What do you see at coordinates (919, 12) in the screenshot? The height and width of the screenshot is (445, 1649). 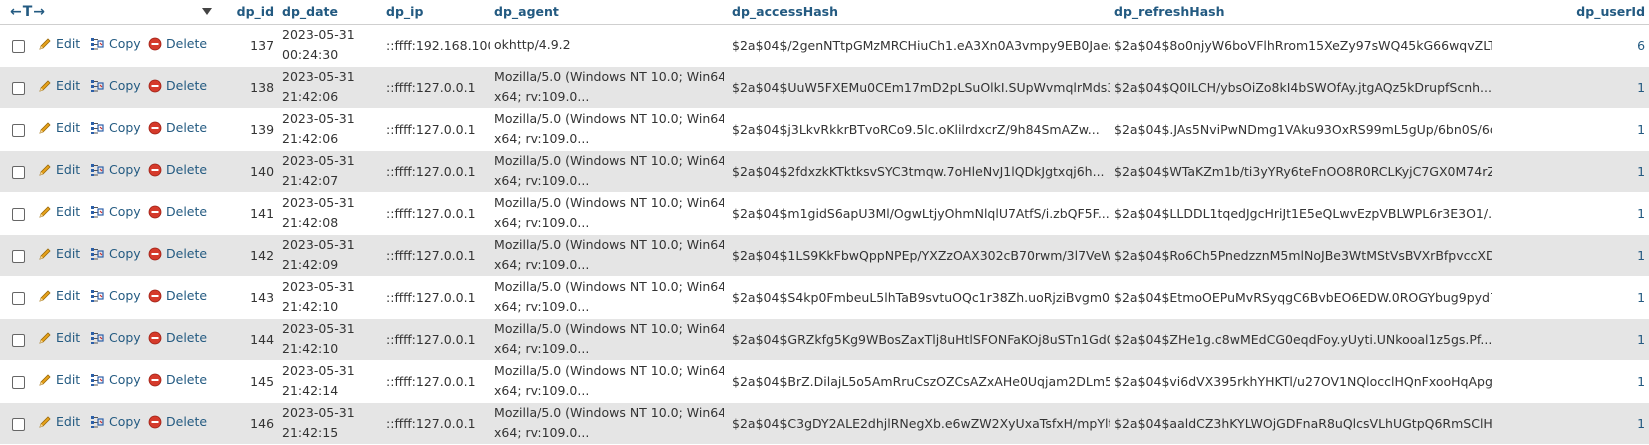 I see `column-header-dp-accesshash: dp_accessHash` at bounding box center [919, 12].